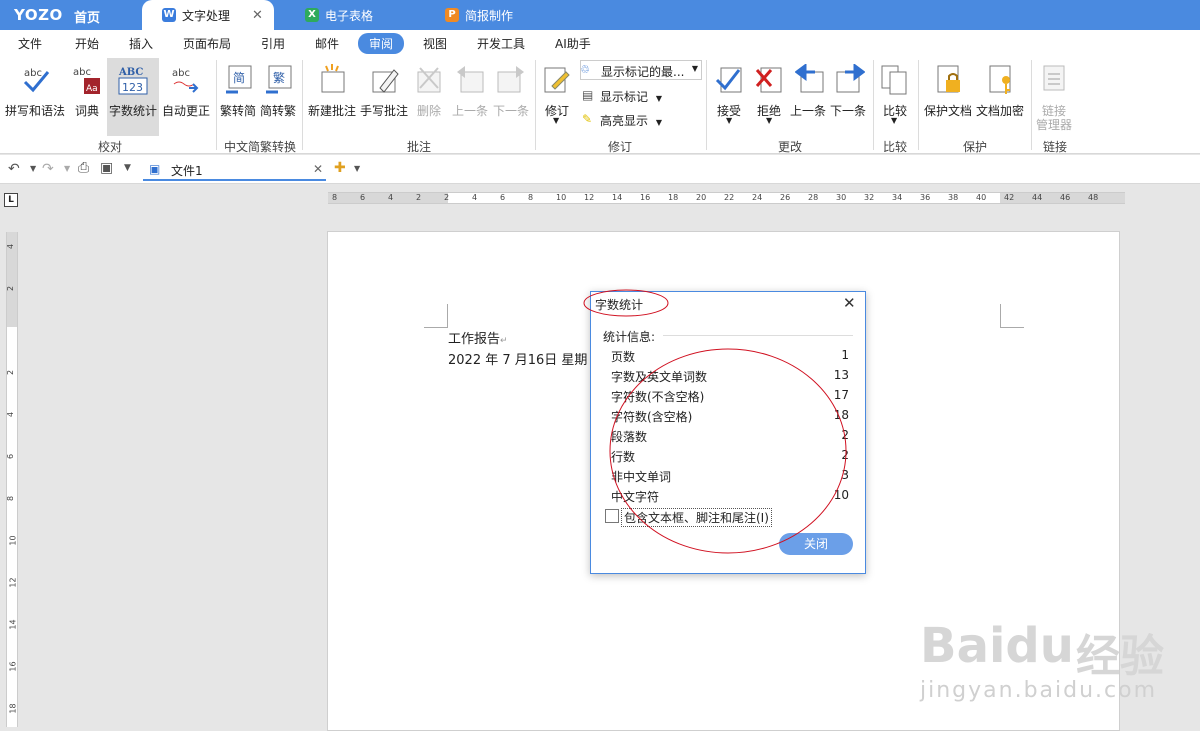 Image resolution: width=1200 pixels, height=731 pixels. I want to click on menu-review: 审阅, so click(381, 43).